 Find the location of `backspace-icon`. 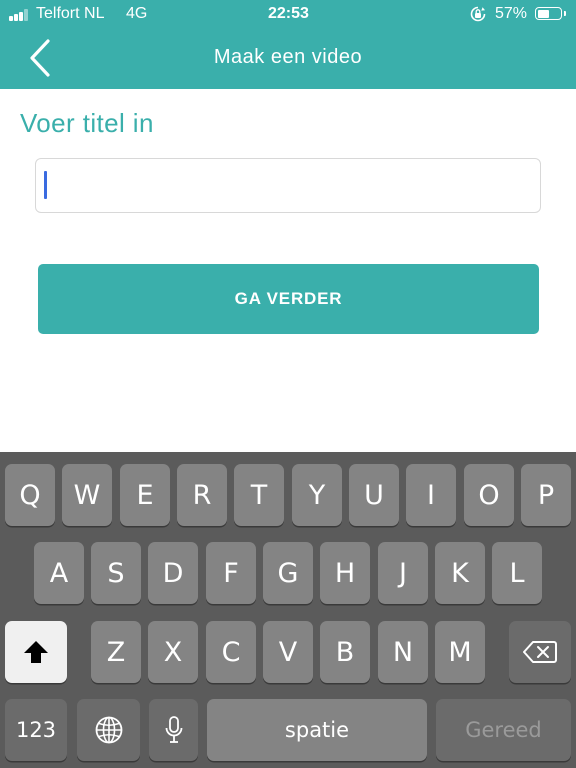

backspace-icon is located at coordinates (540, 652).